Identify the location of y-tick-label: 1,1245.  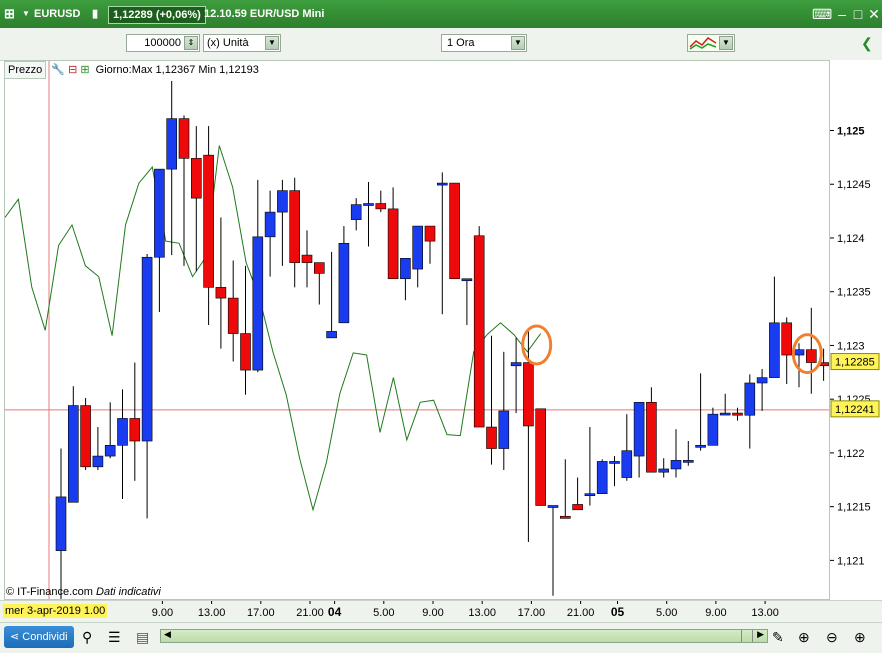
(854, 185).